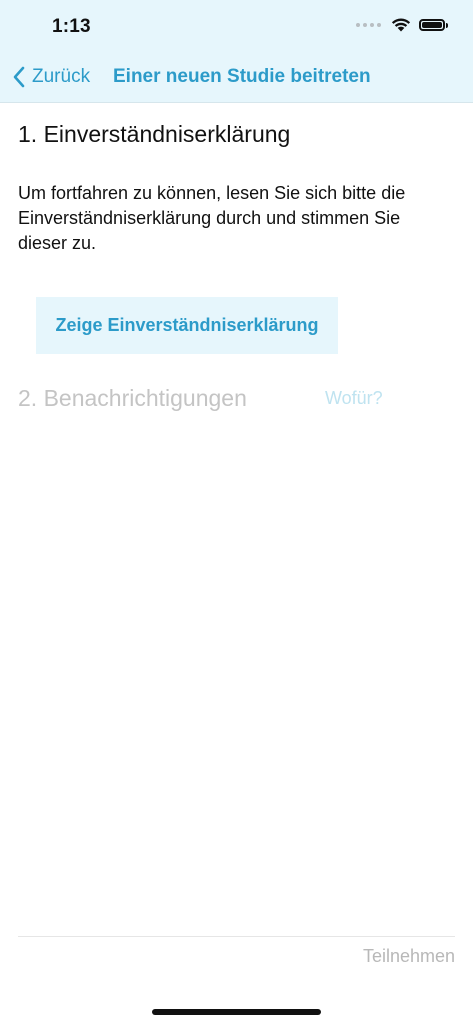 The image size is (473, 1024). I want to click on status-icons, so click(402, 24).